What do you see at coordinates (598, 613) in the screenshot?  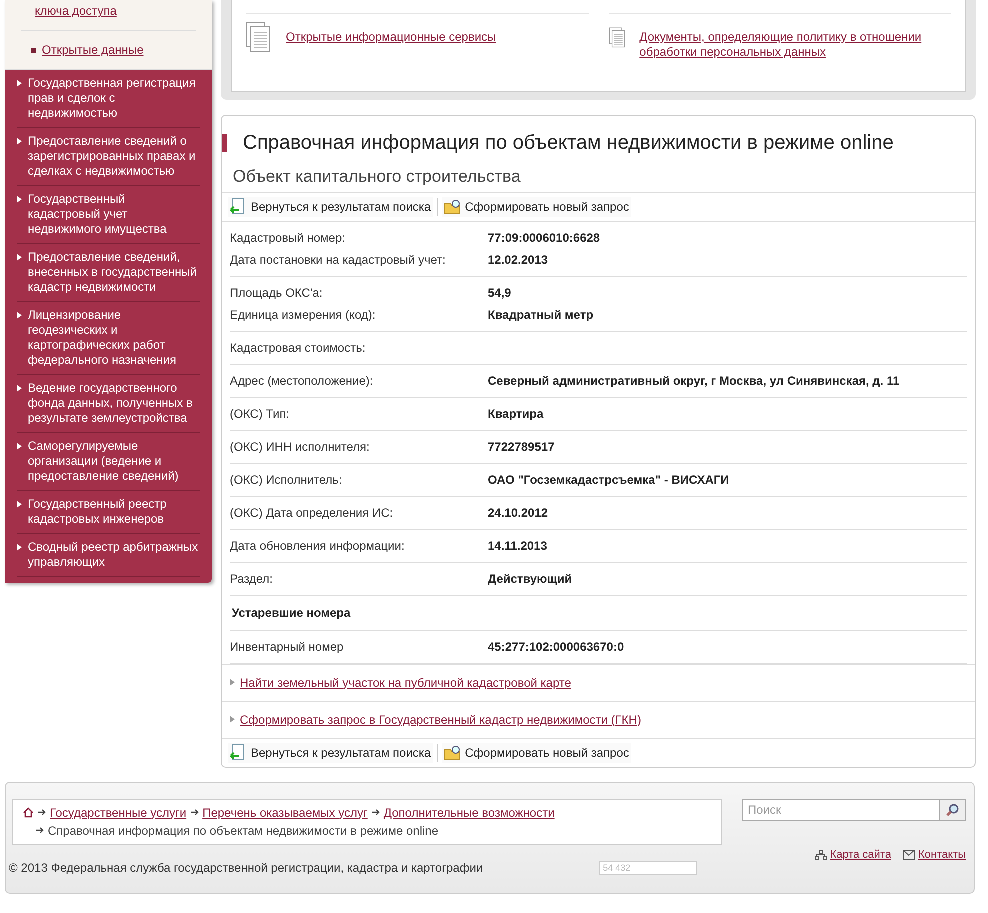 I see `section-heading: Устаревшие номера` at bounding box center [598, 613].